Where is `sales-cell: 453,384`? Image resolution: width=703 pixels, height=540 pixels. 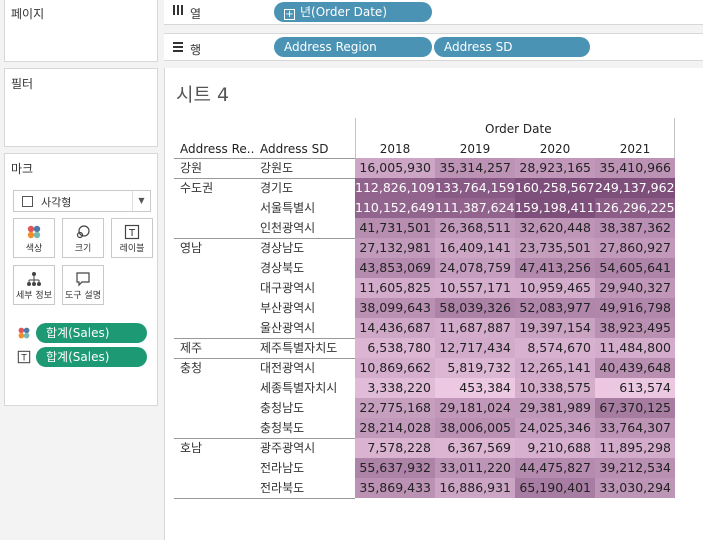 sales-cell: 453,384 is located at coordinates (475, 388).